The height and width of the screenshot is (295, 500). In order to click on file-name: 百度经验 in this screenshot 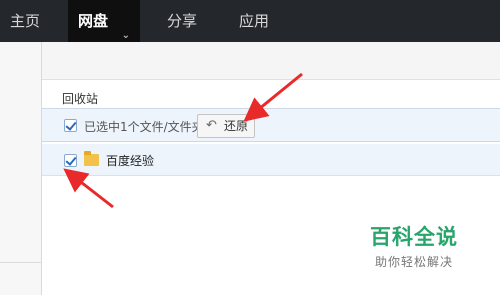, I will do `click(130, 160)`.